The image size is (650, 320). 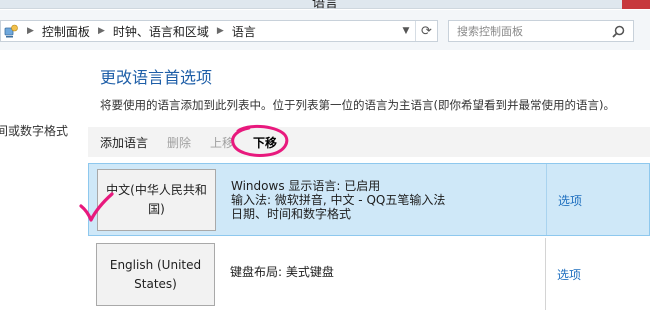 What do you see at coordinates (155, 274) in the screenshot?
I see `language-name-tile: English (United States)` at bounding box center [155, 274].